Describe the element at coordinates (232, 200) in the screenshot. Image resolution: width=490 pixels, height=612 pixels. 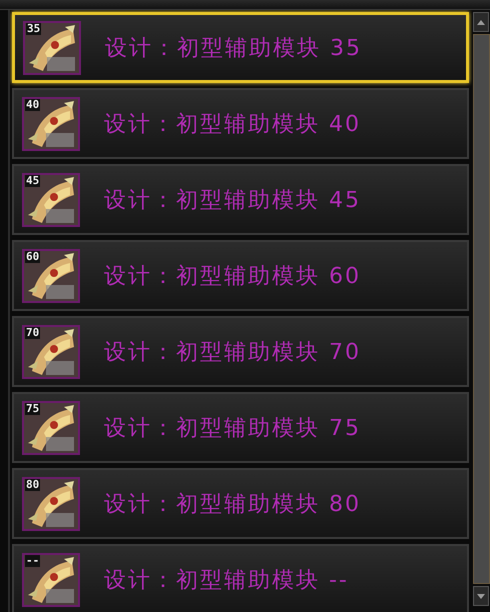
I see `item-name: 设计：初型辅助模块 45` at that location.